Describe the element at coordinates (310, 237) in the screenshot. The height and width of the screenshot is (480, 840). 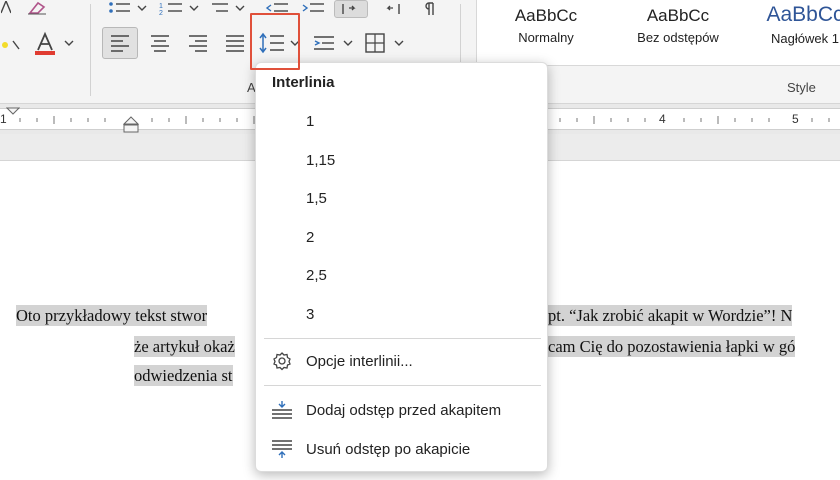
I see `spacing-option-label: 2` at that location.